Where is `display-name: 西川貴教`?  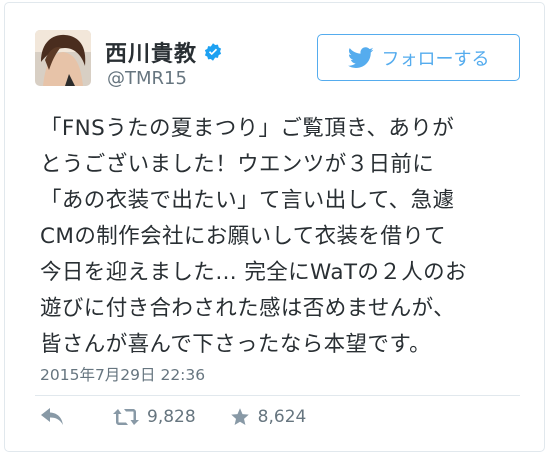
display-name: 西川貴教 is located at coordinates (151, 52).